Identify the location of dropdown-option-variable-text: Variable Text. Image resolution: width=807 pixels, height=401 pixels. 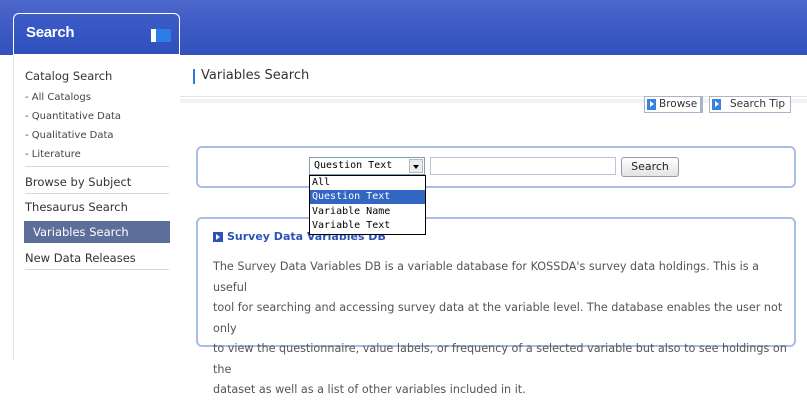
(367, 226).